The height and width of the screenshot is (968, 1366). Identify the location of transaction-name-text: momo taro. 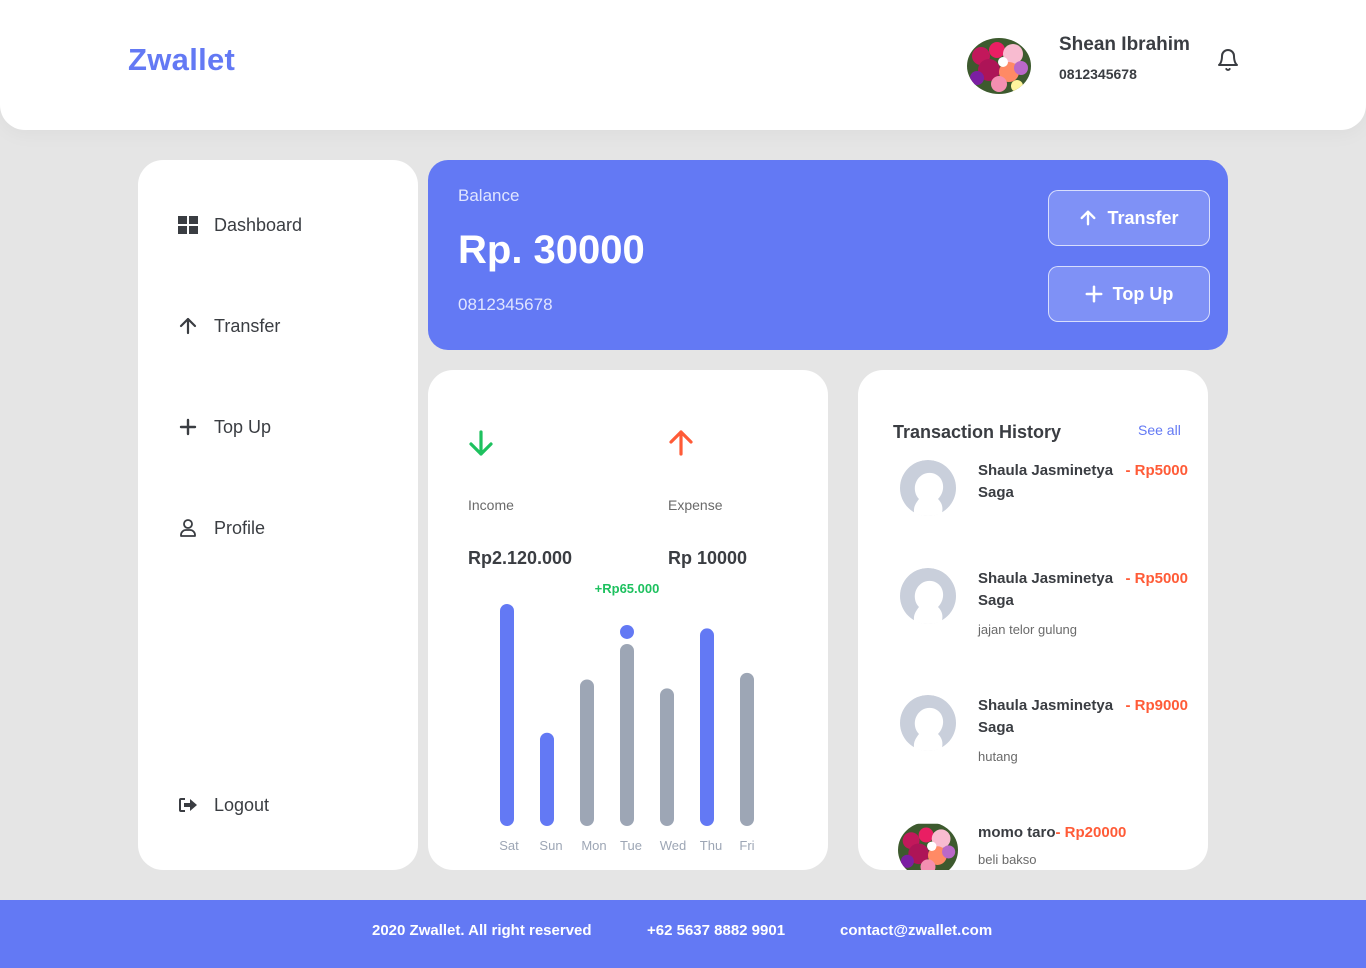
(1017, 832).